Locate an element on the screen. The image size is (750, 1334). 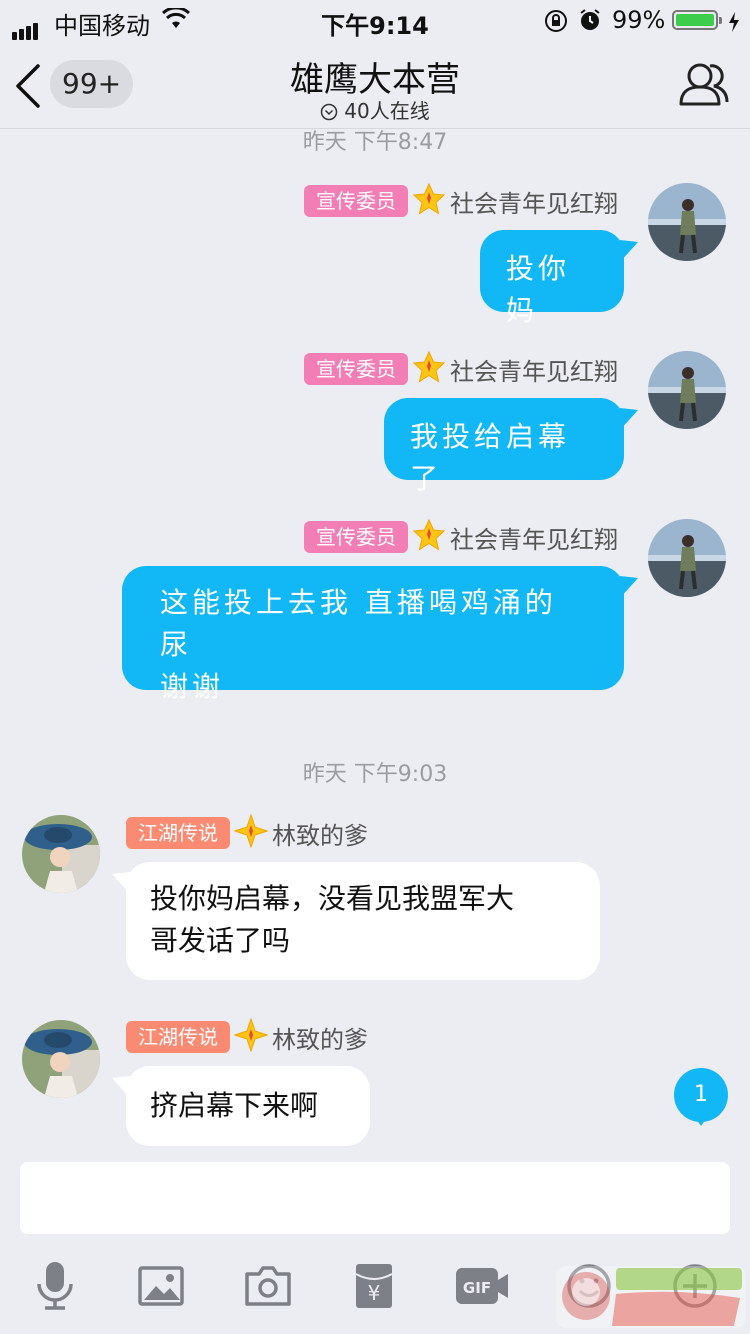
microphone-icon is located at coordinates (55, 1288).